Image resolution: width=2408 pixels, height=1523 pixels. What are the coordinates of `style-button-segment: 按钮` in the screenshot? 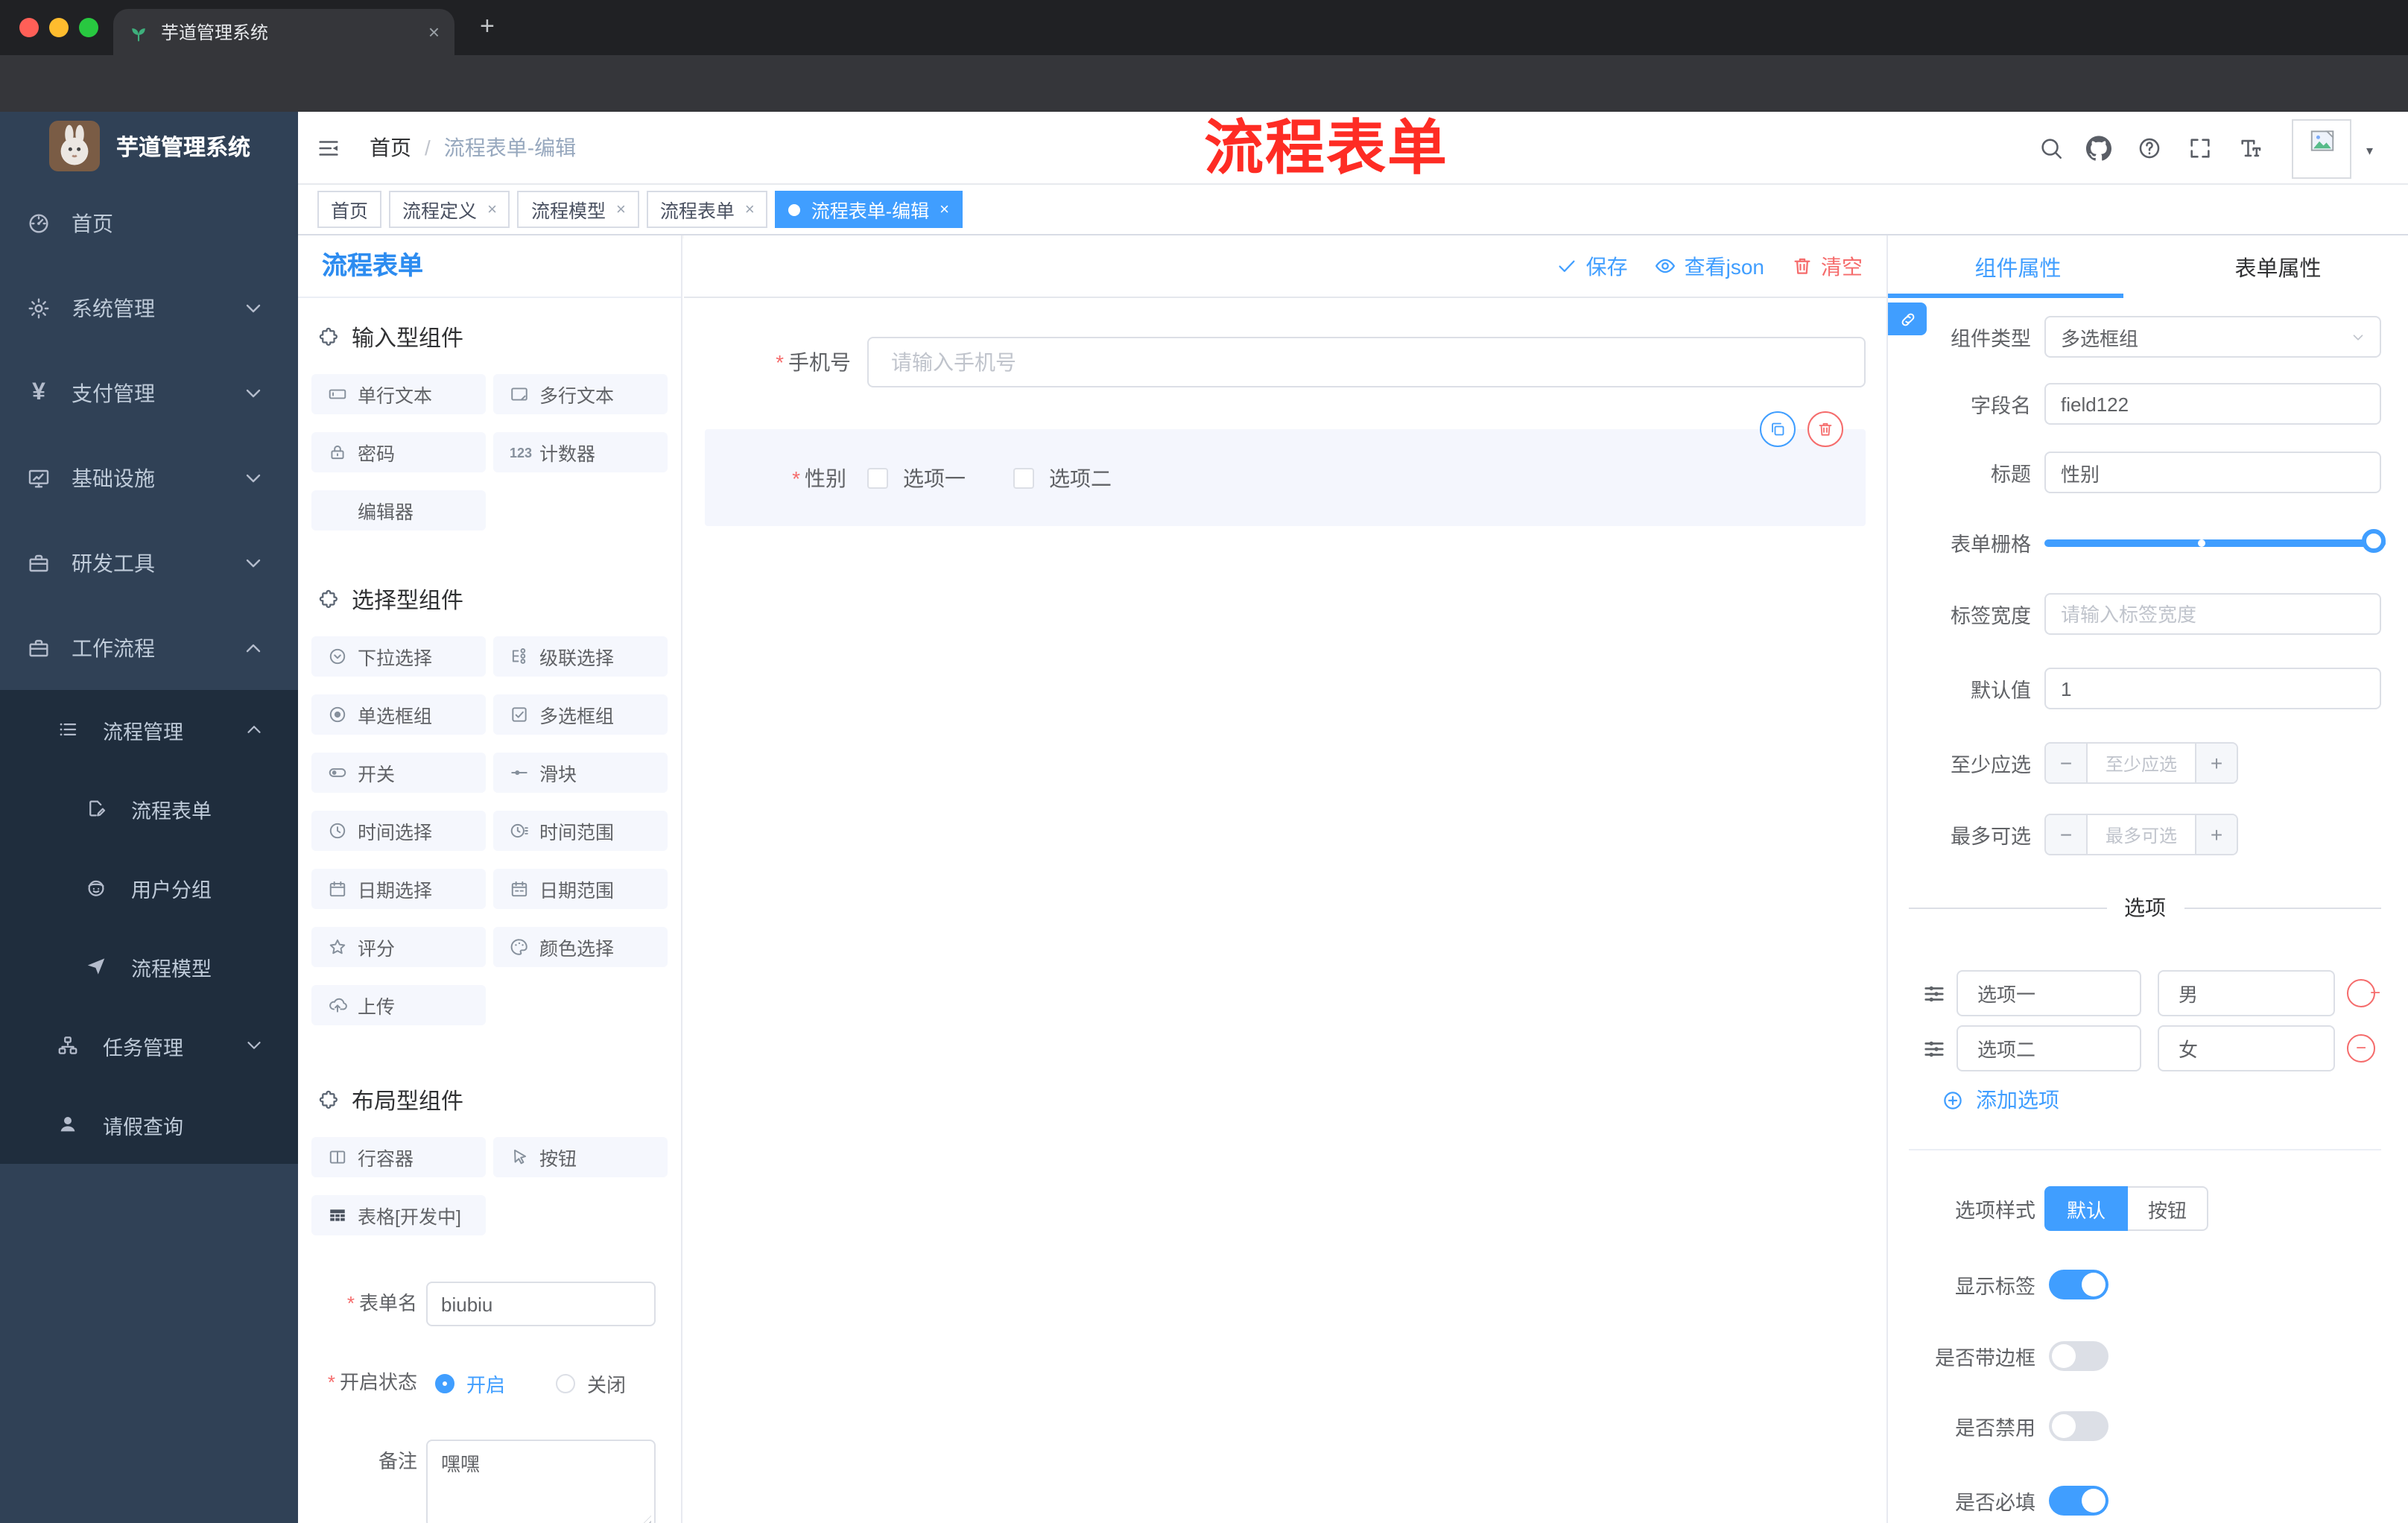 It's located at (2168, 1208).